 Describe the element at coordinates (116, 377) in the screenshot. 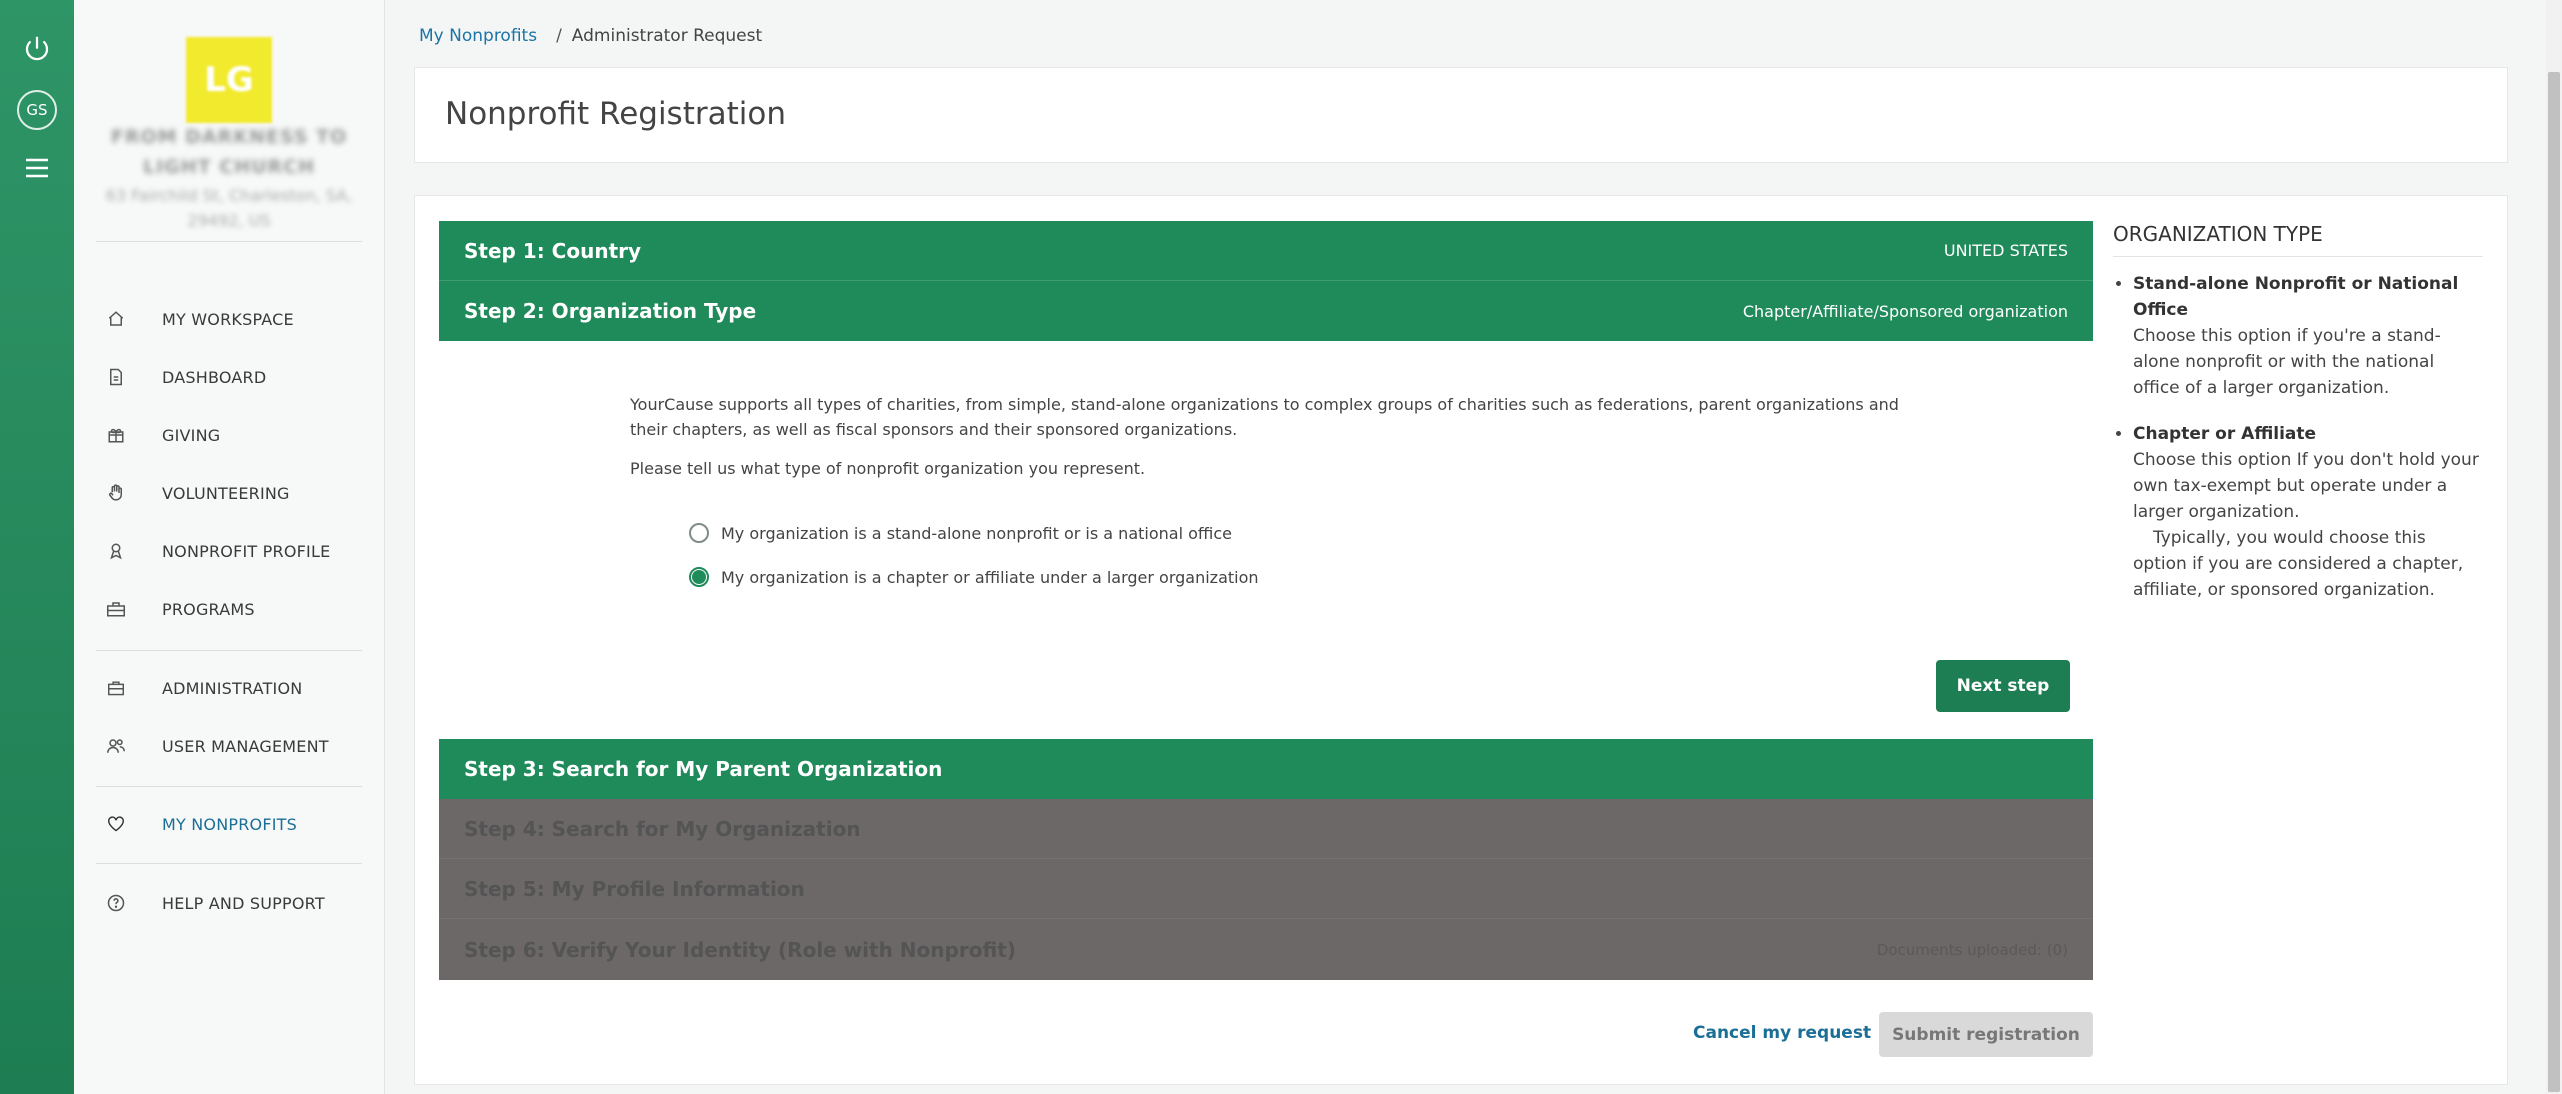

I see `document-icon` at that location.